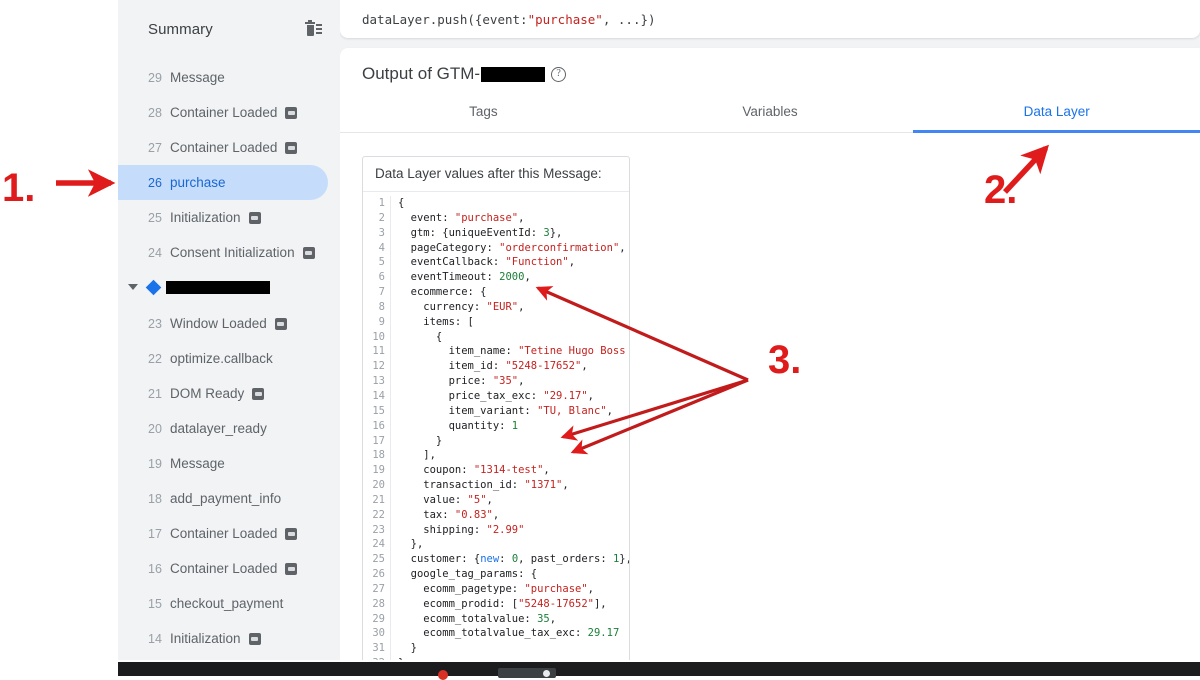 The image size is (1200, 680). I want to click on code-line: ecomm_totalvalue: 35,, so click(477, 618).